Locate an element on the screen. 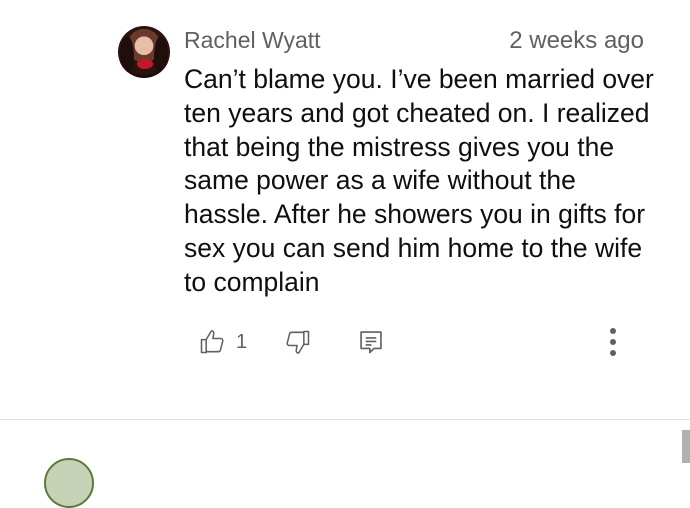 The image size is (690, 508). comment-timestamp: 2 weeks ago is located at coordinates (576, 40).